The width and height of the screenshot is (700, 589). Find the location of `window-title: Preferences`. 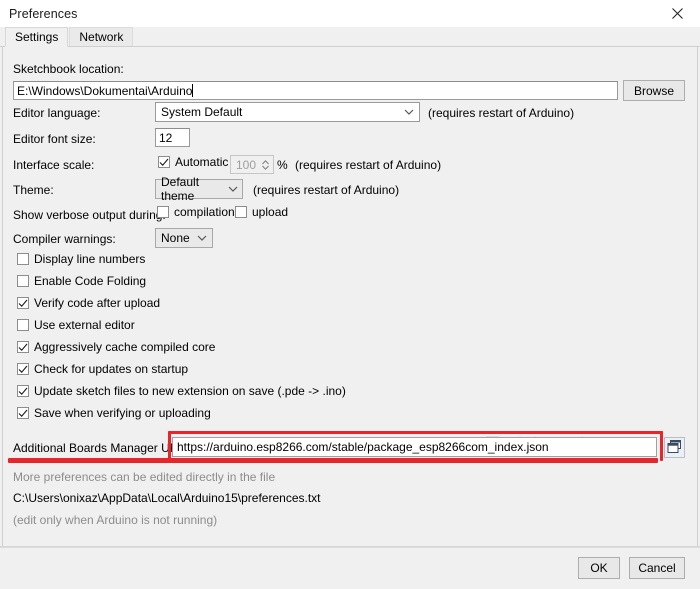

window-title: Preferences is located at coordinates (43, 13).